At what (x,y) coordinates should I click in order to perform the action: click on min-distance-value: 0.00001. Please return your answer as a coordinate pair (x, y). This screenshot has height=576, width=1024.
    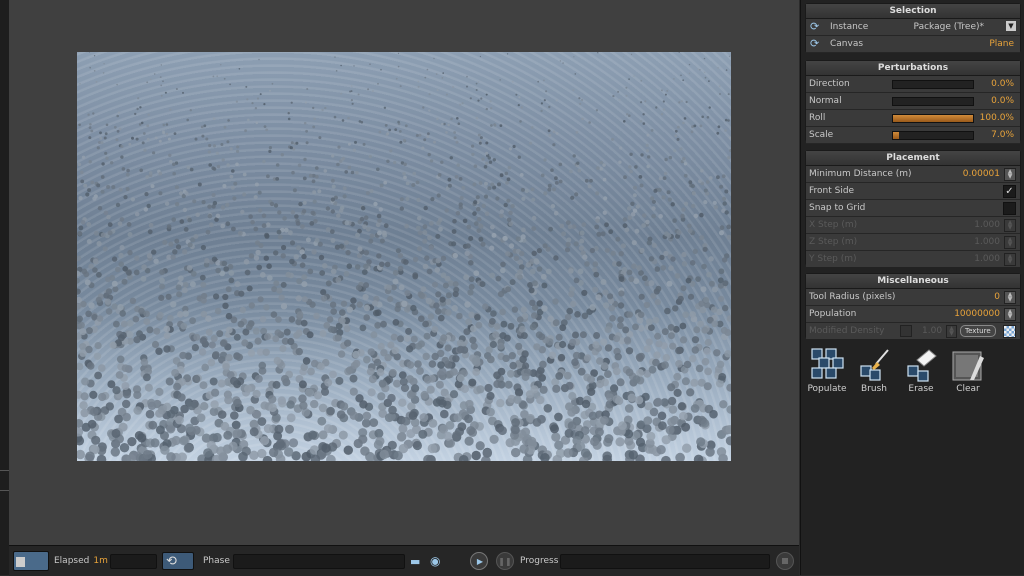
    Looking at the image, I should click on (981, 174).